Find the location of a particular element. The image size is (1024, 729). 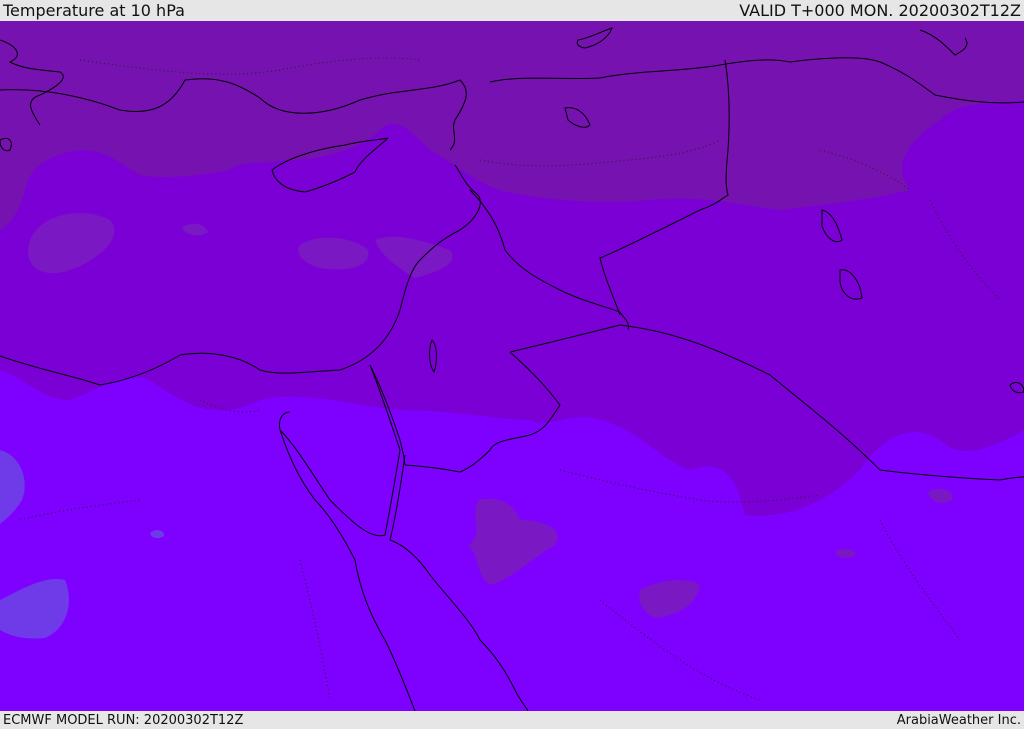

model-run-label: ECMWF MODEL RUN: 20200302T12Z is located at coordinates (123, 720).